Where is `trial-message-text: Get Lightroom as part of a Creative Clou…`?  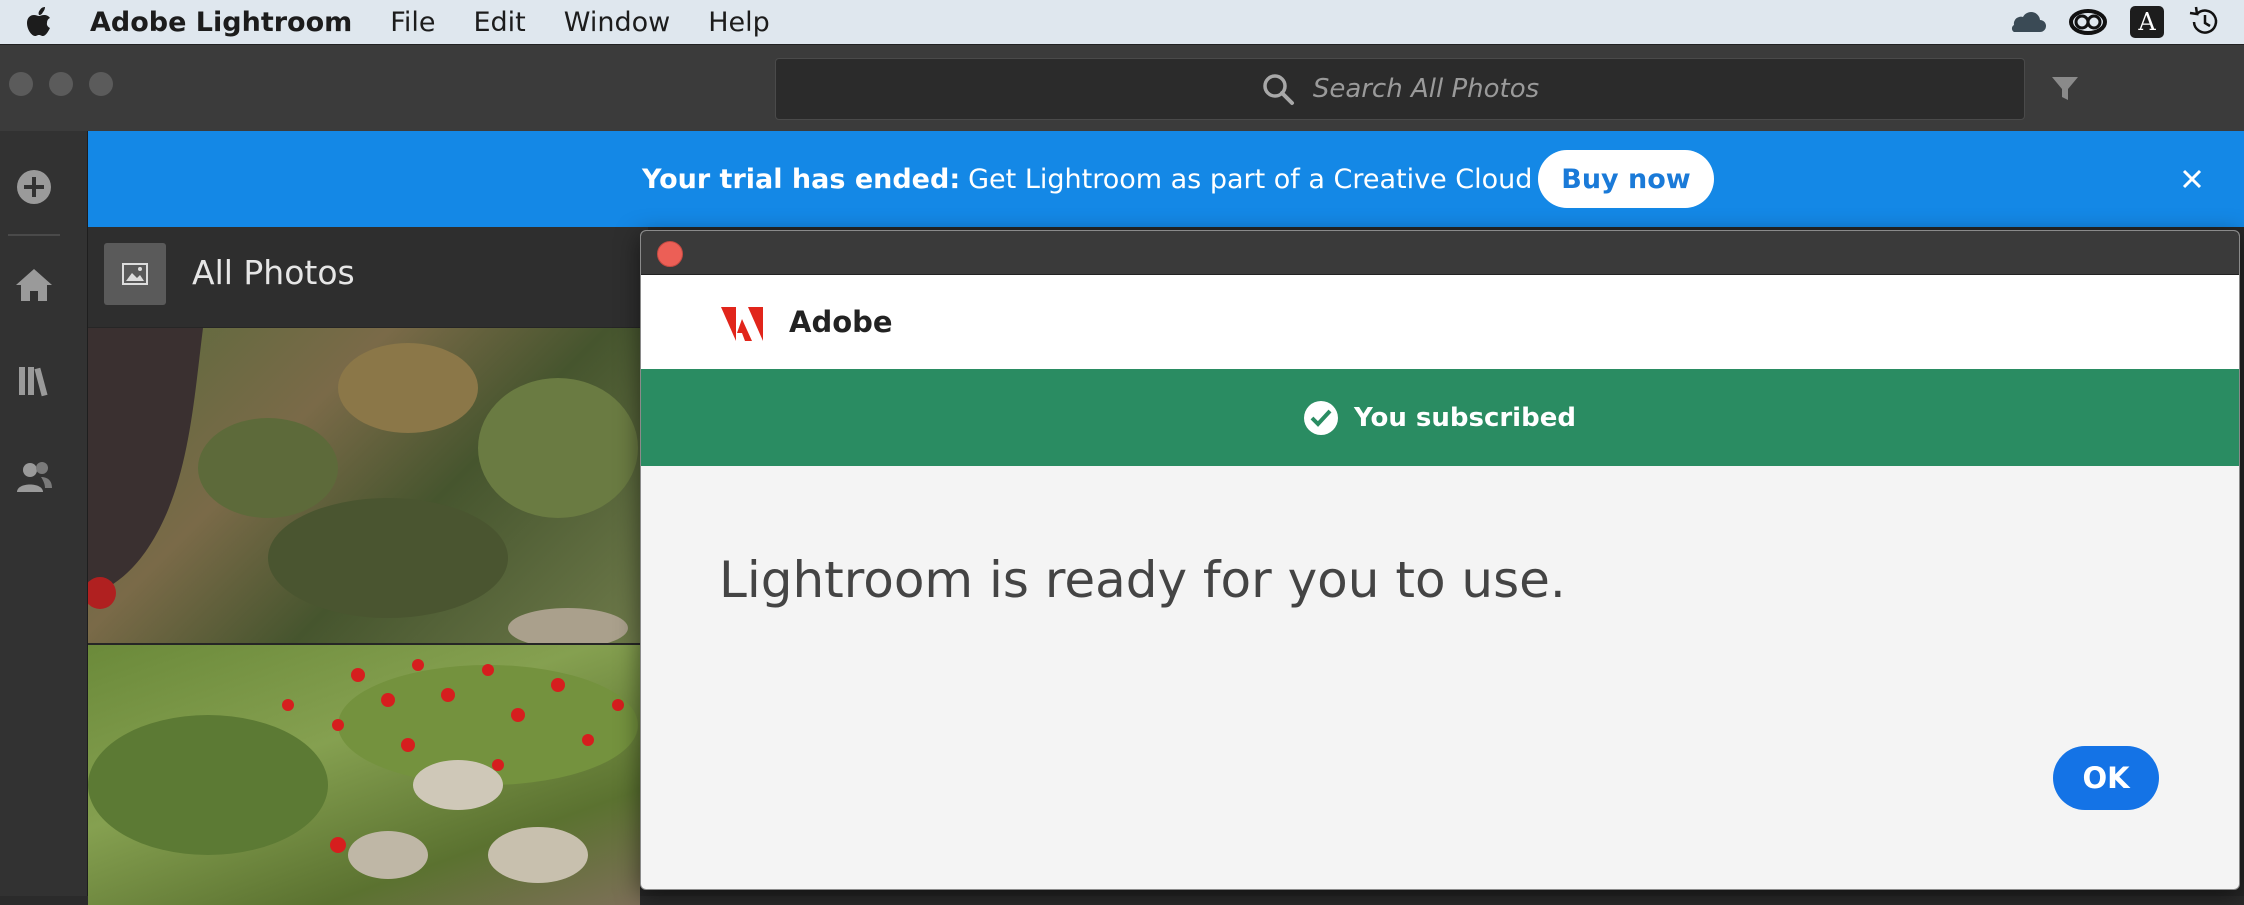 trial-message-text: Get Lightroom as part of a Creative Clou… is located at coordinates (1288, 179).